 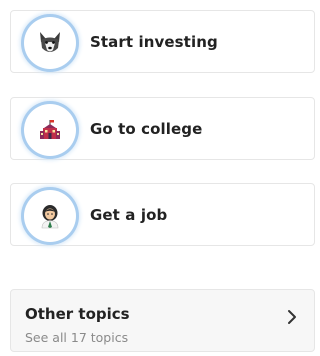 What do you see at coordinates (154, 41) in the screenshot?
I see `topic-label: Start investing` at bounding box center [154, 41].